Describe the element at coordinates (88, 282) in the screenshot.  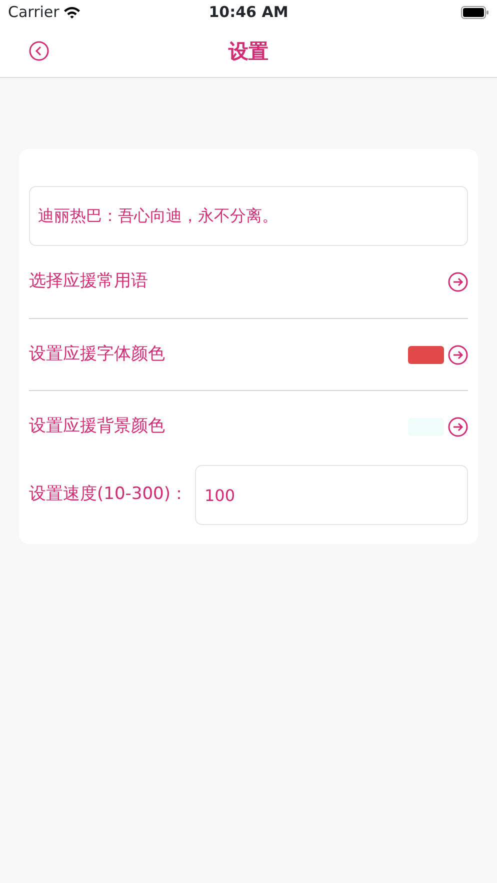
I see `setting-label: 选择应援常用语` at that location.